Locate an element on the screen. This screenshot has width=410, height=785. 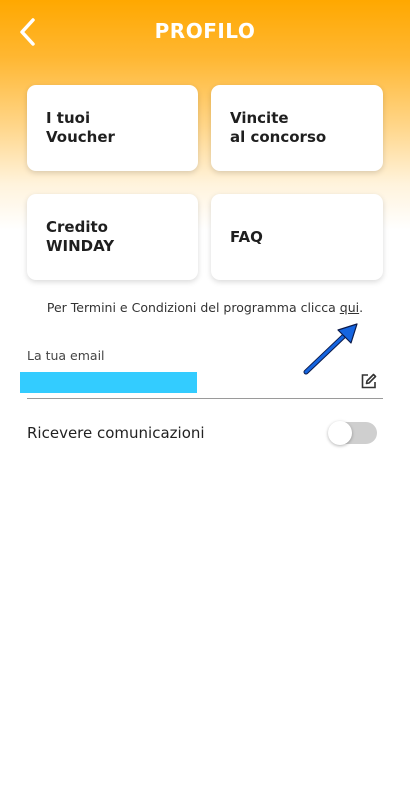
communications-label: Ricevere comunicazioni is located at coordinates (116, 433).